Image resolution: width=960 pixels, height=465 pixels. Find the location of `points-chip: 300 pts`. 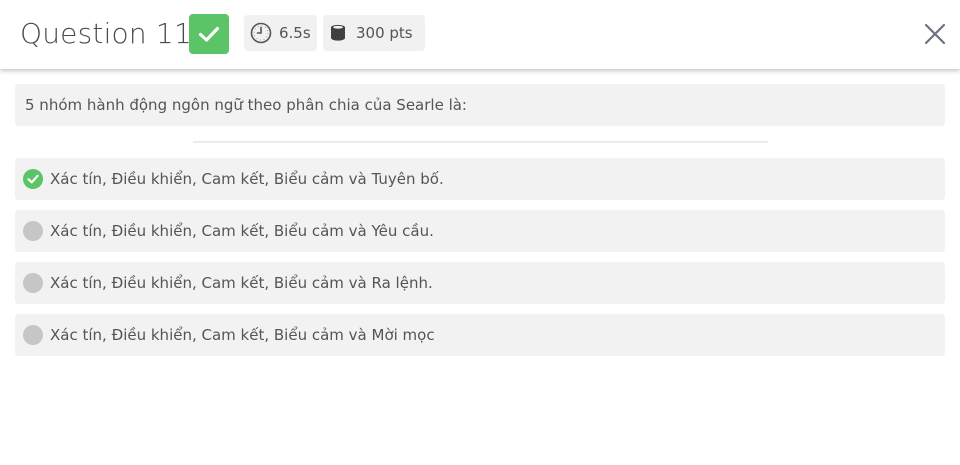

points-chip: 300 pts is located at coordinates (374, 33).